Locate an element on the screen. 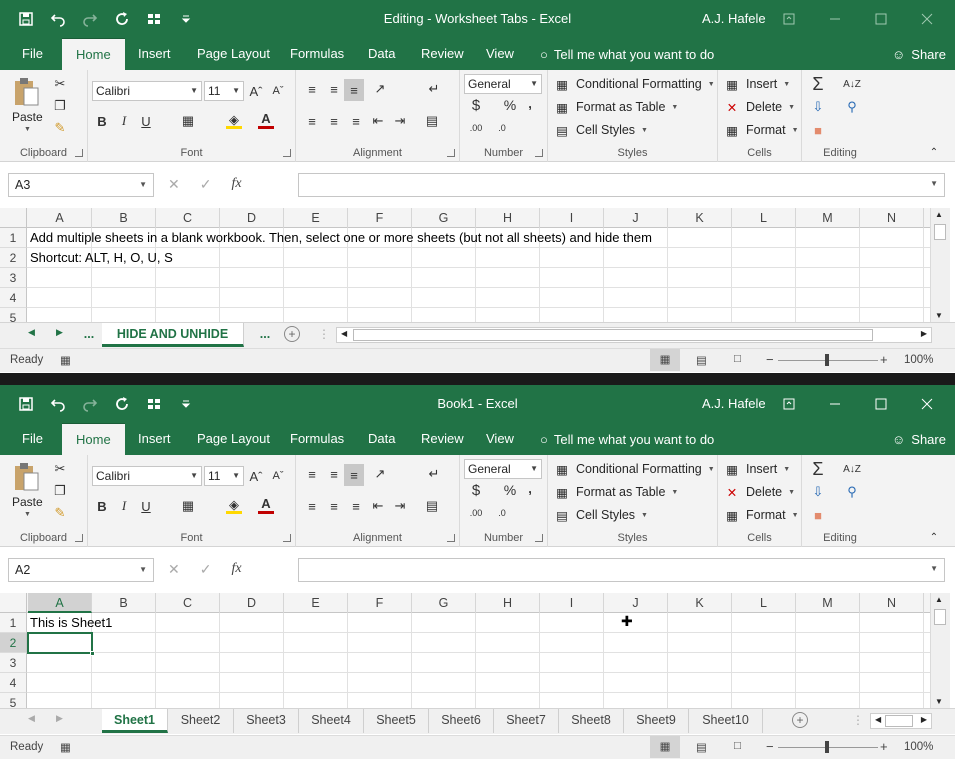 This screenshot has height=761, width=955. maximize-icon is located at coordinates (881, 404).